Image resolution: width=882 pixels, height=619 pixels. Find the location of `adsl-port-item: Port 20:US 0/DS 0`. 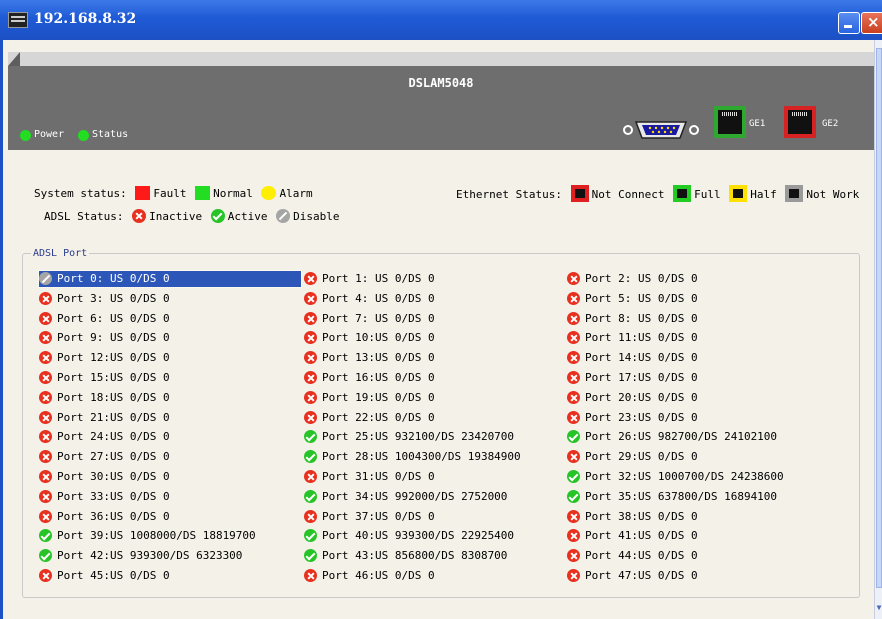

adsl-port-item: Port 20:US 0/DS 0 is located at coordinates (632, 398).